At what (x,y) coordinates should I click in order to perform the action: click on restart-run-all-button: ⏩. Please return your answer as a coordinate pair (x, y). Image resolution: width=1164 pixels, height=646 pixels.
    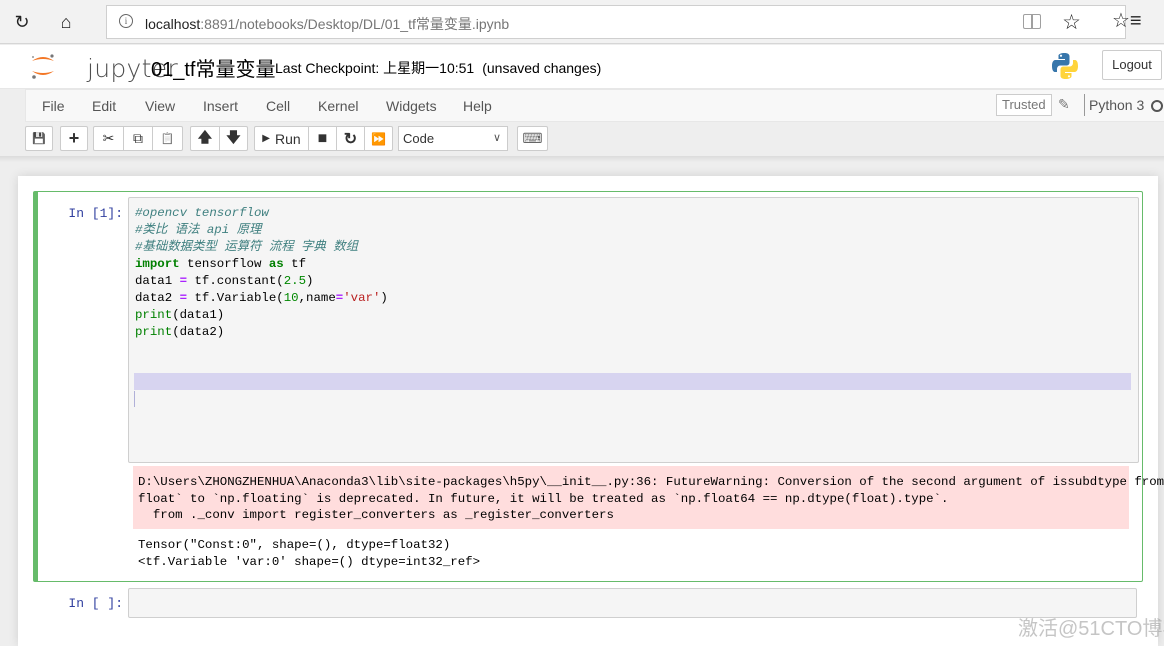
    Looking at the image, I should click on (378, 138).